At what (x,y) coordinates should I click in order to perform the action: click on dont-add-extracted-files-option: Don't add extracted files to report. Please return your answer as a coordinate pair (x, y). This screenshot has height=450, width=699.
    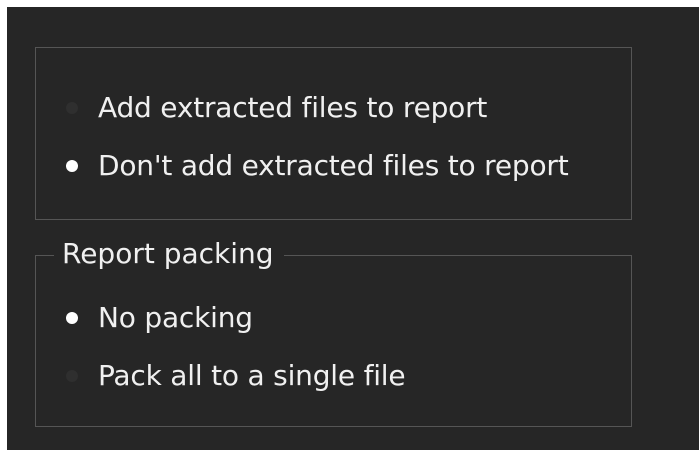
    Looking at the image, I should click on (317, 166).